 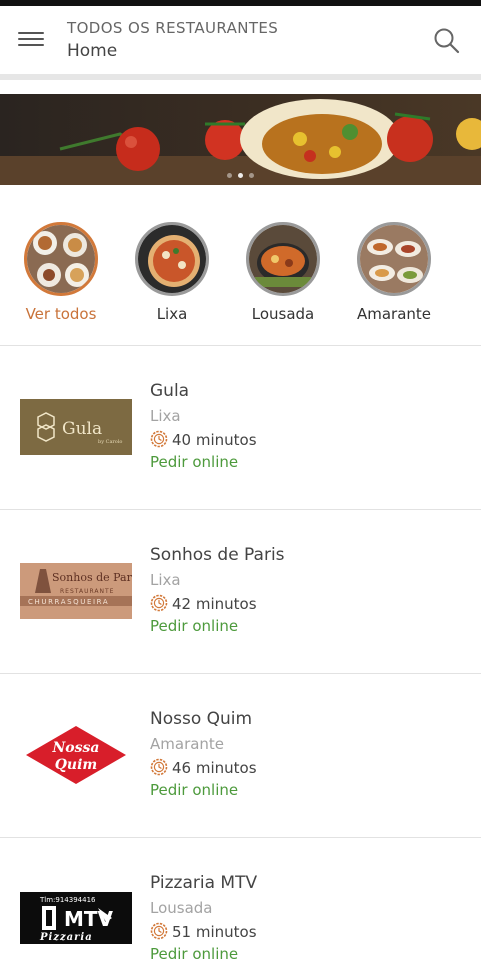 What do you see at coordinates (92, 577) in the screenshot?
I see `logo-text: Sonhos de Paris` at bounding box center [92, 577].